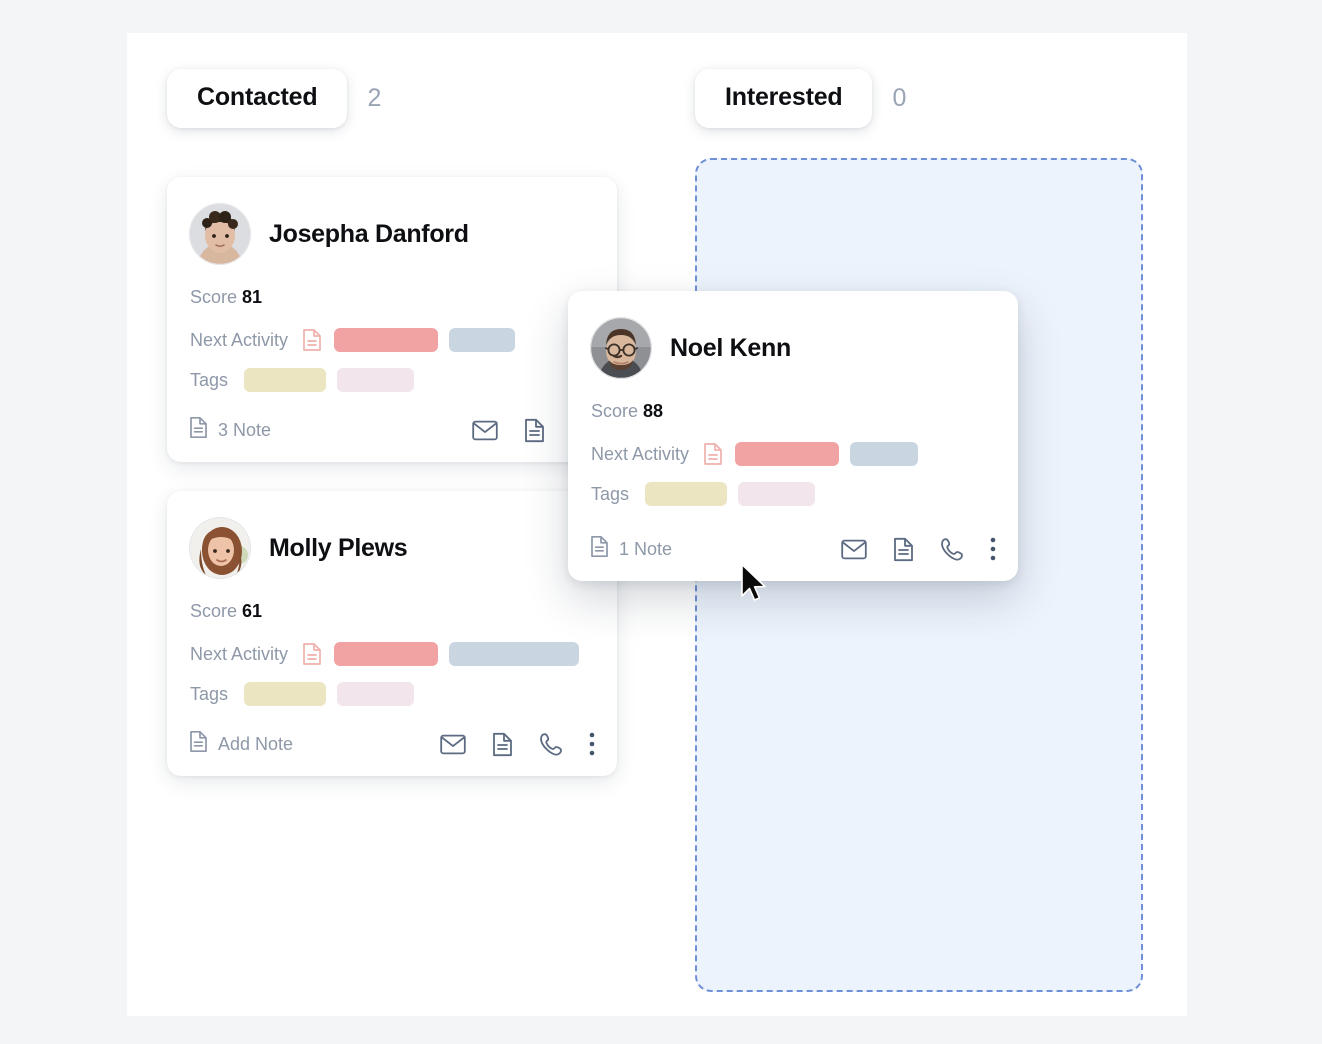  I want to click on card-header: Noel Kenn, so click(792, 348).